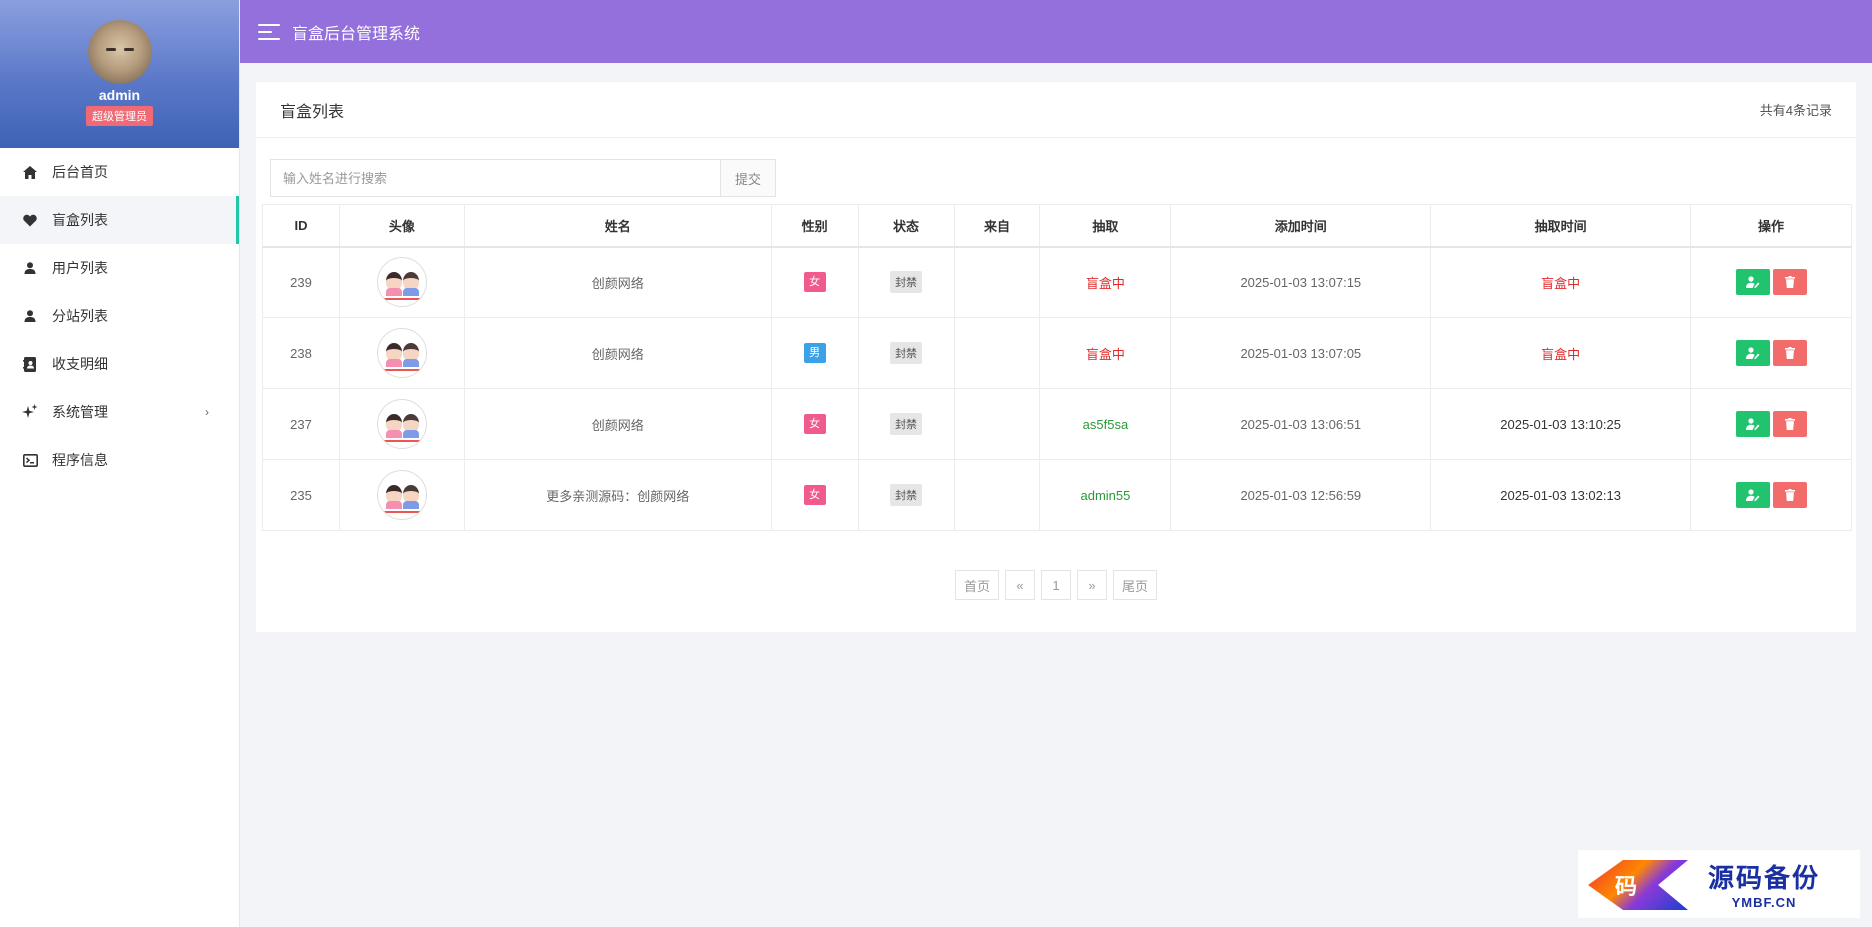 The width and height of the screenshot is (1872, 927). What do you see at coordinates (401, 226) in the screenshot?
I see `column-header-avatar: 头像` at bounding box center [401, 226].